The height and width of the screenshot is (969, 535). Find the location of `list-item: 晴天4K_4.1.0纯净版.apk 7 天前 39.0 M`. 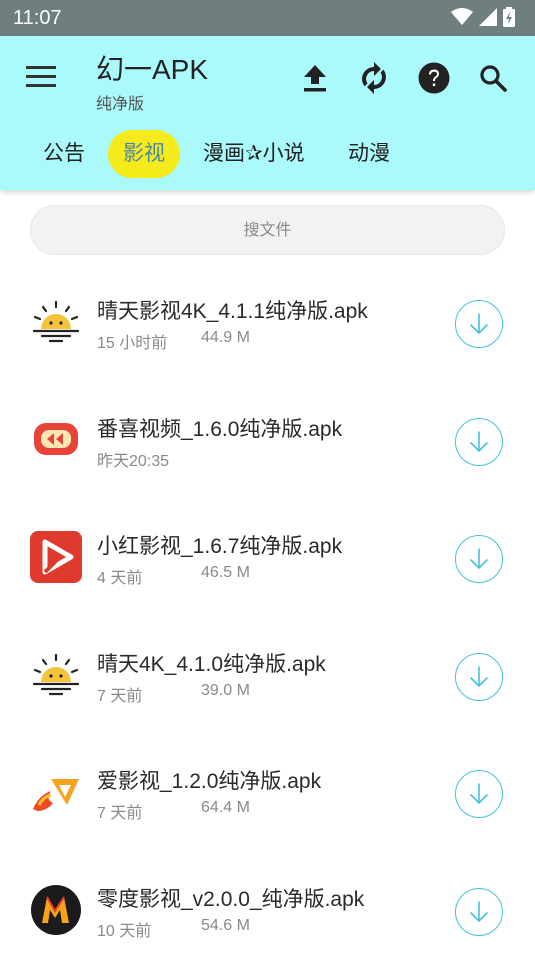

list-item: 晴天4K_4.1.0纯净版.apk 7 天前 39.0 M is located at coordinates (267, 676).